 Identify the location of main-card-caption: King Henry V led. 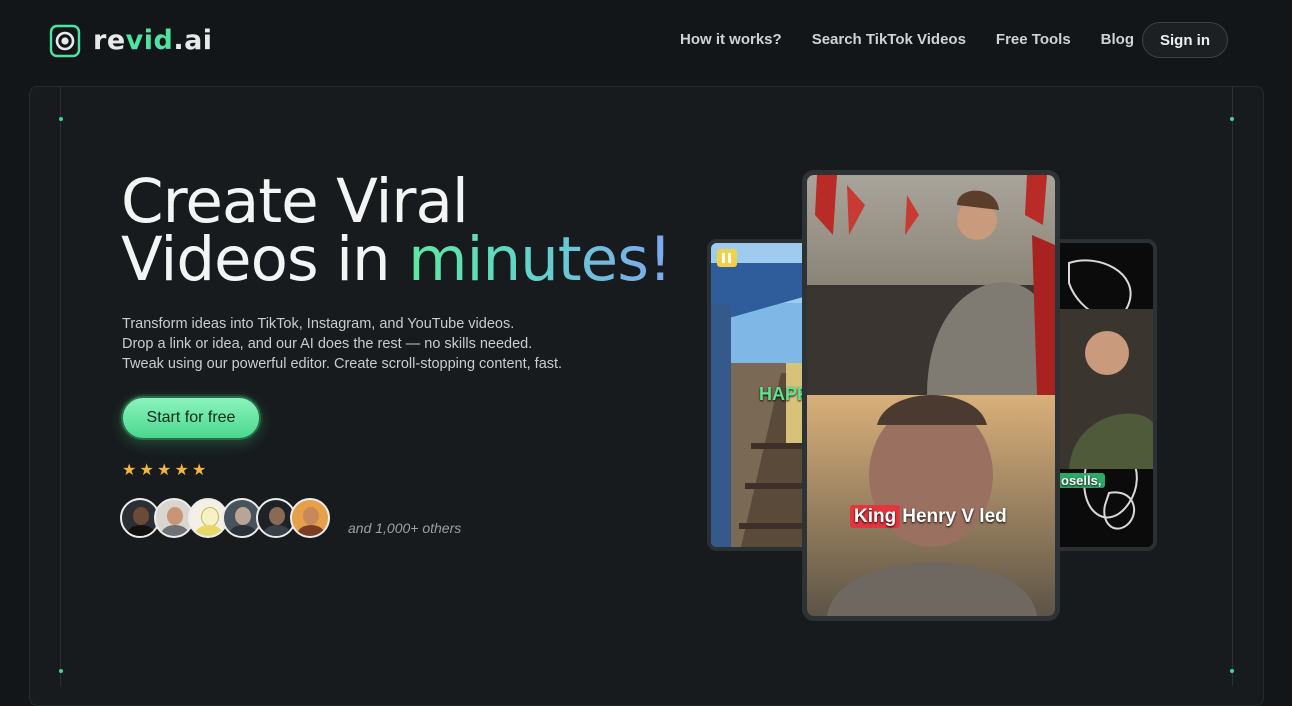
(928, 516).